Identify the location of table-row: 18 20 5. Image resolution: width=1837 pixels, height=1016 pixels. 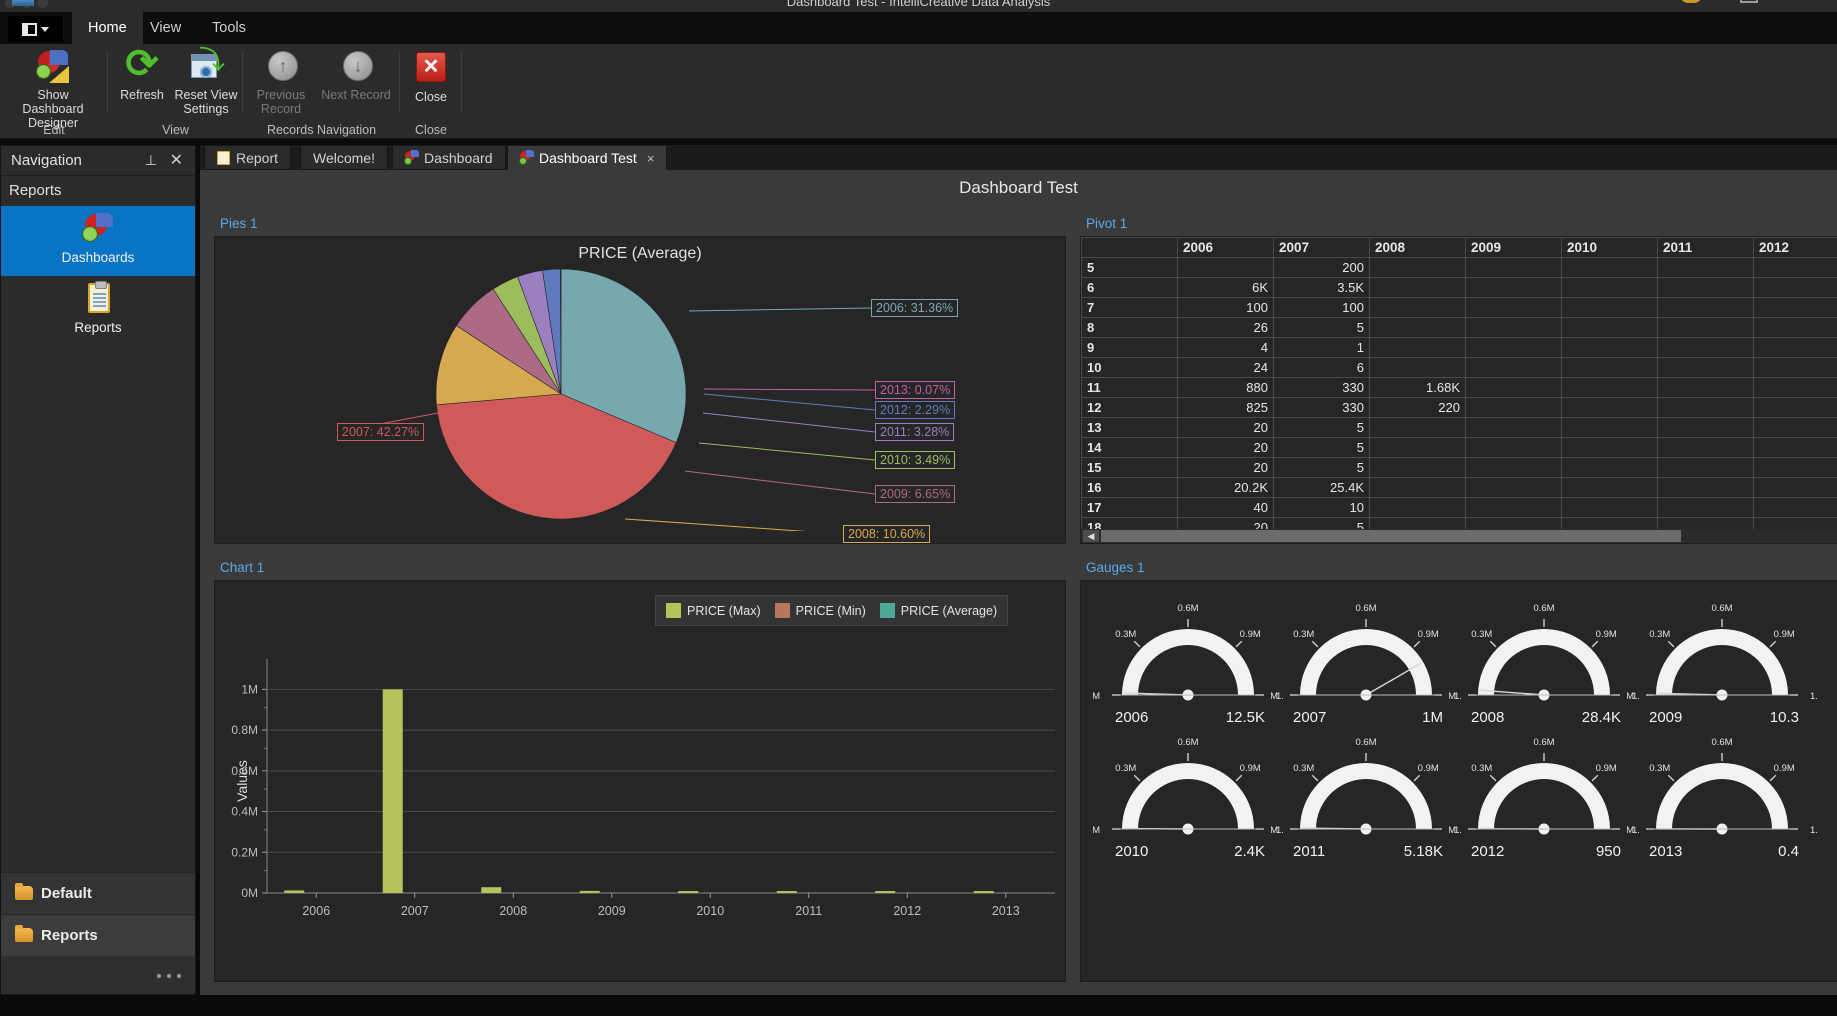
(1459, 523).